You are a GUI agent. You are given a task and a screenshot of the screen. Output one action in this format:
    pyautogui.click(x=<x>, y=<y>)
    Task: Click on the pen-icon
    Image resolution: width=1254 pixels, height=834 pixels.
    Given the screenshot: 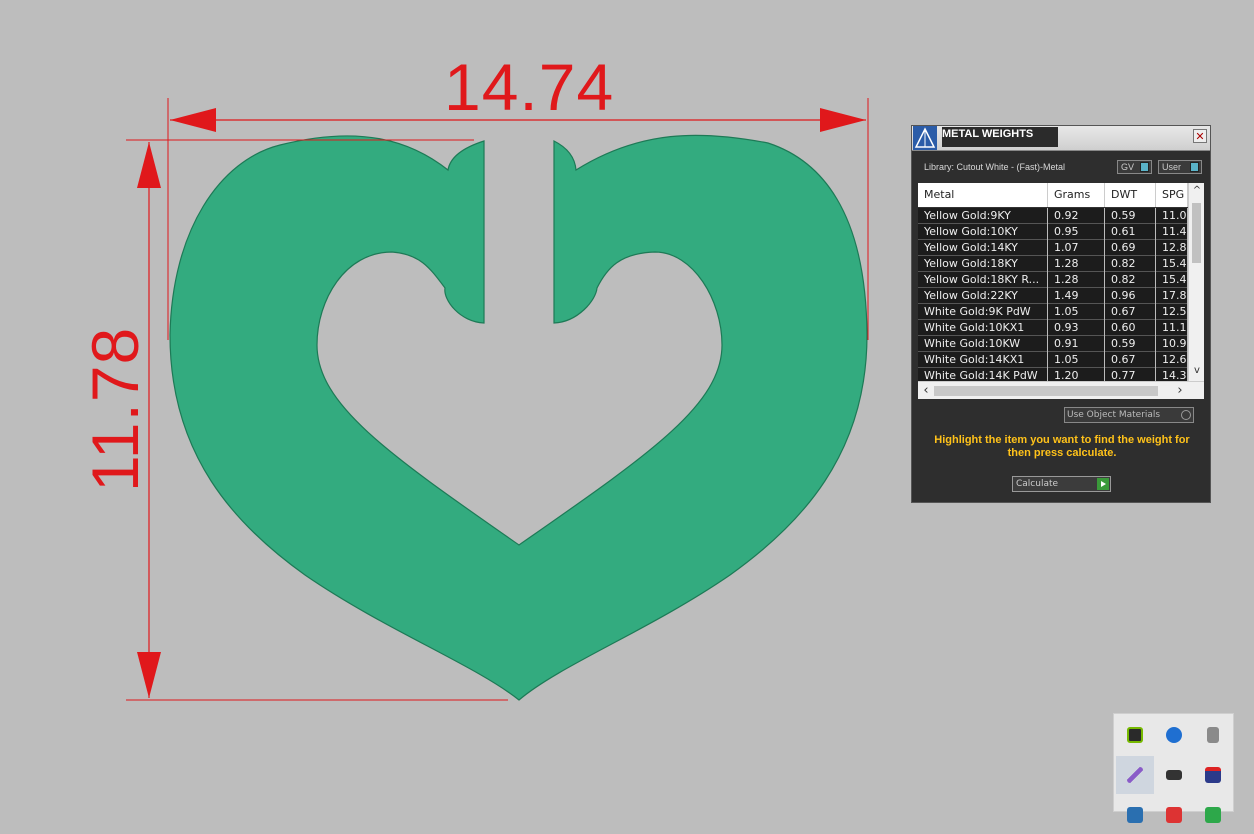 What is the action you would take?
    pyautogui.click(x=1135, y=775)
    